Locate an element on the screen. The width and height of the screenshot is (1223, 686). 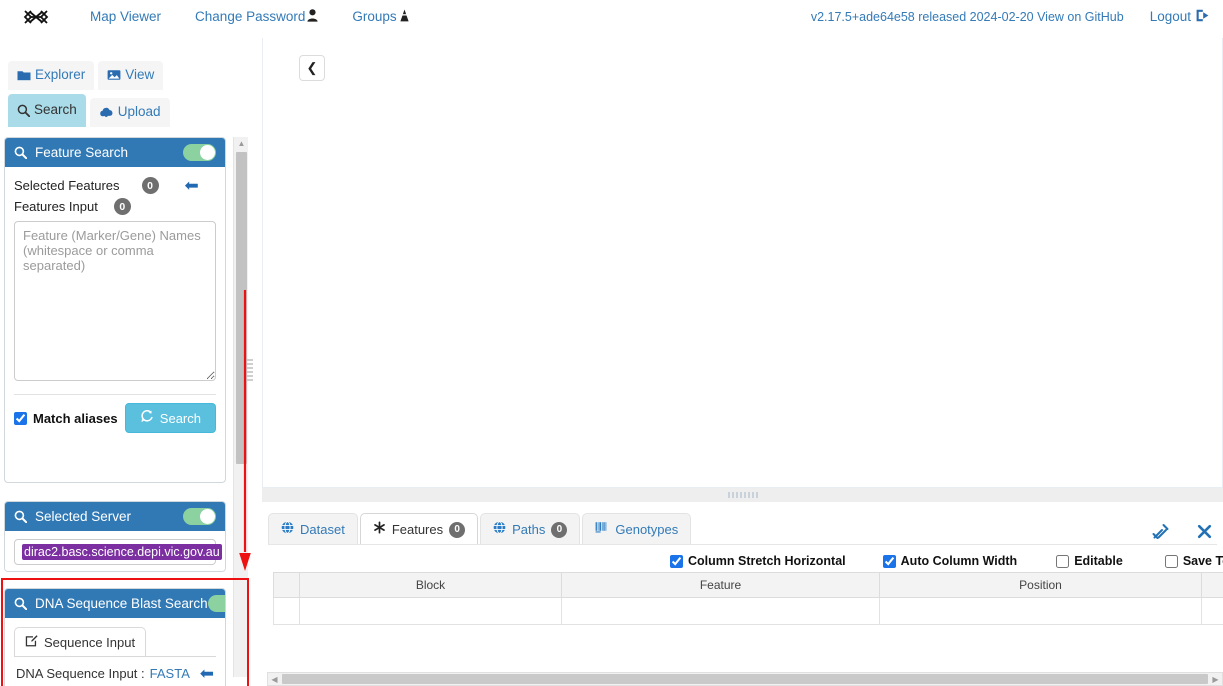
tab-paths-count: 0 is located at coordinates (559, 529).